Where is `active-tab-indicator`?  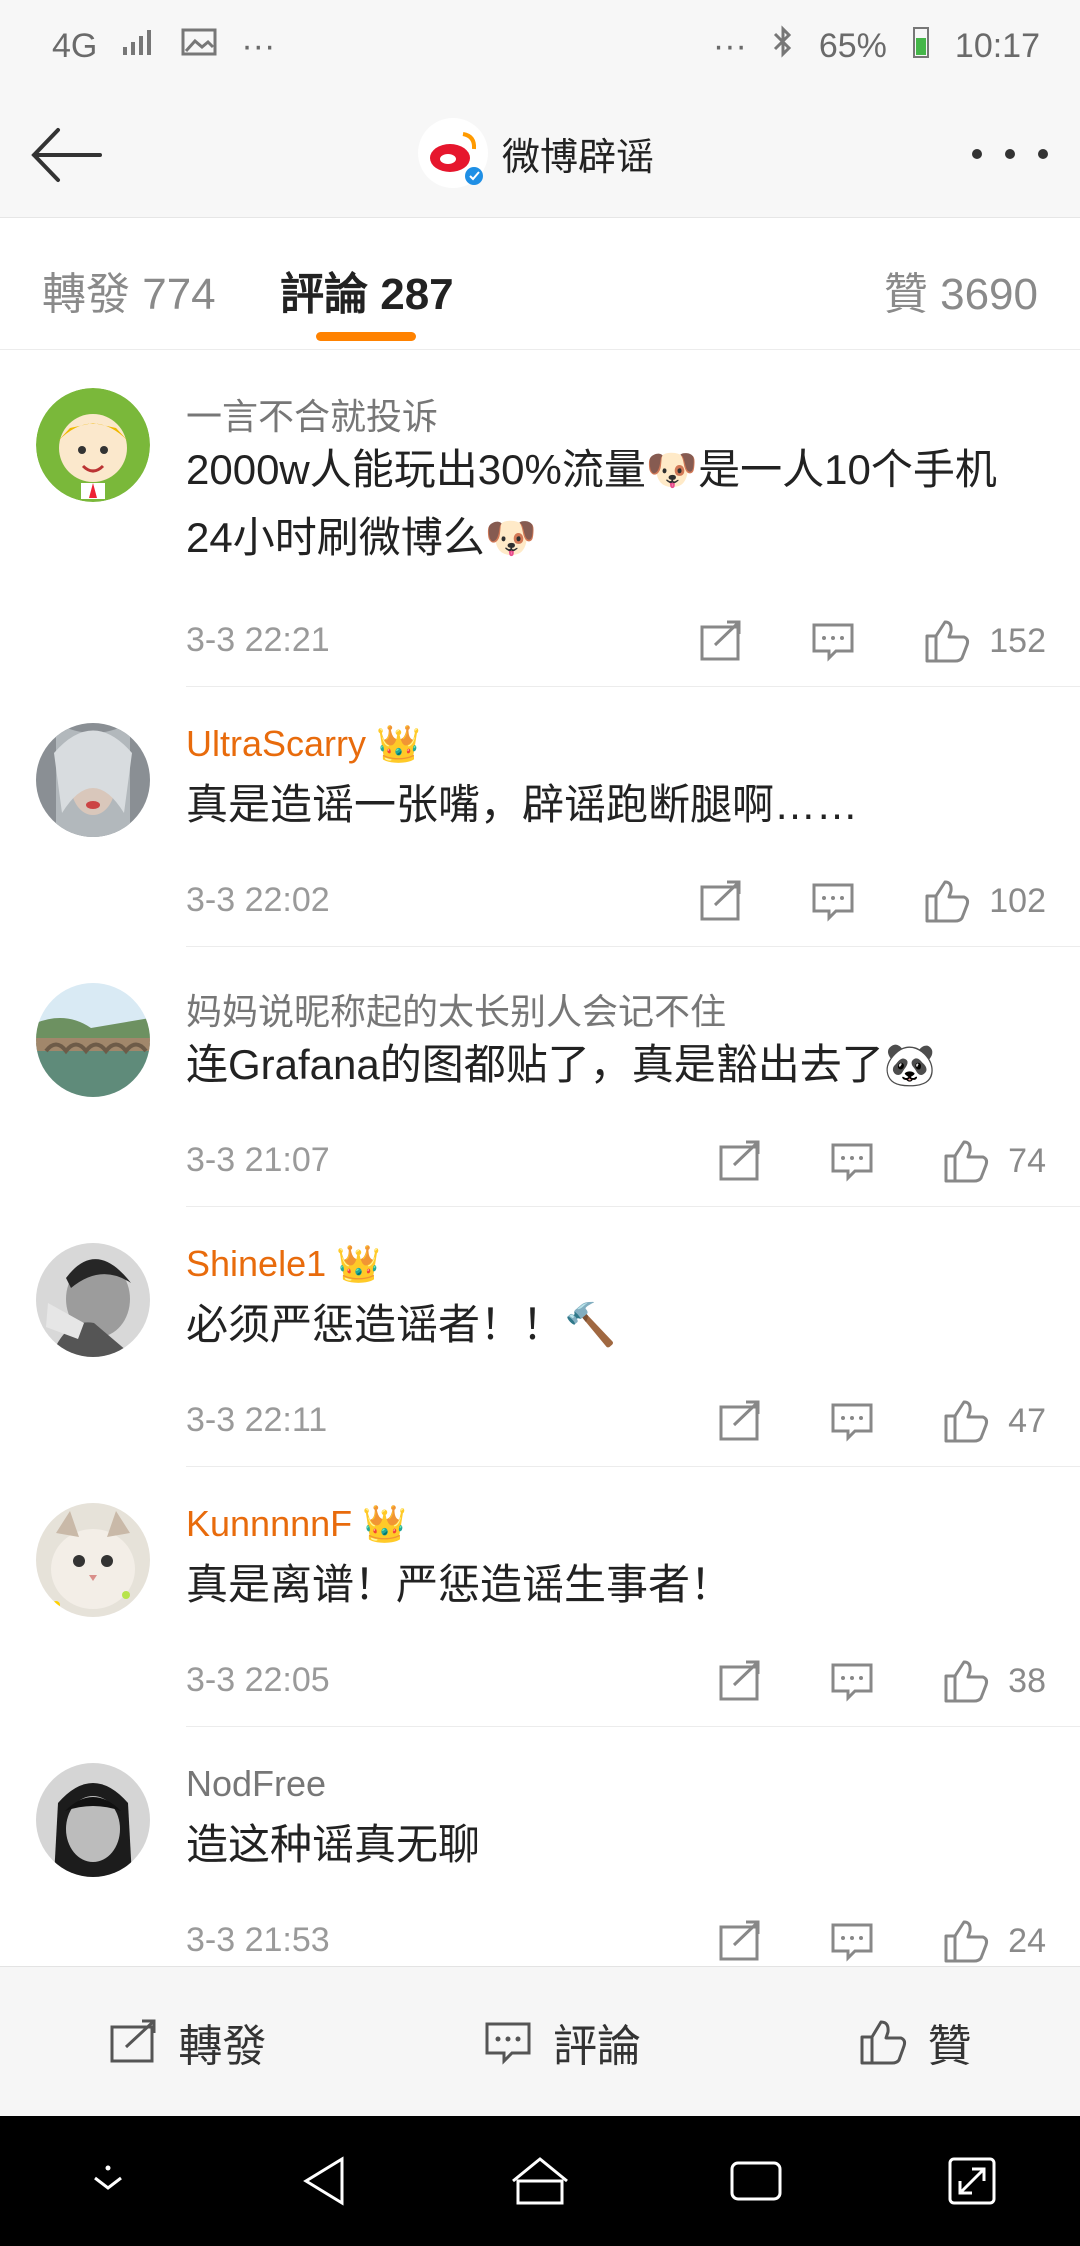 active-tab-indicator is located at coordinates (366, 336).